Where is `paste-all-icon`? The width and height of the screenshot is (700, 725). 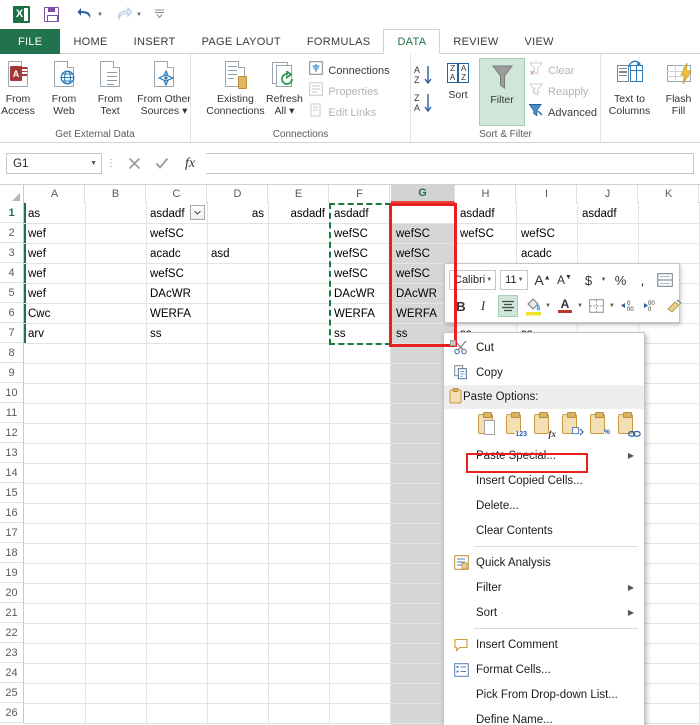 paste-all-icon is located at coordinates (487, 426).